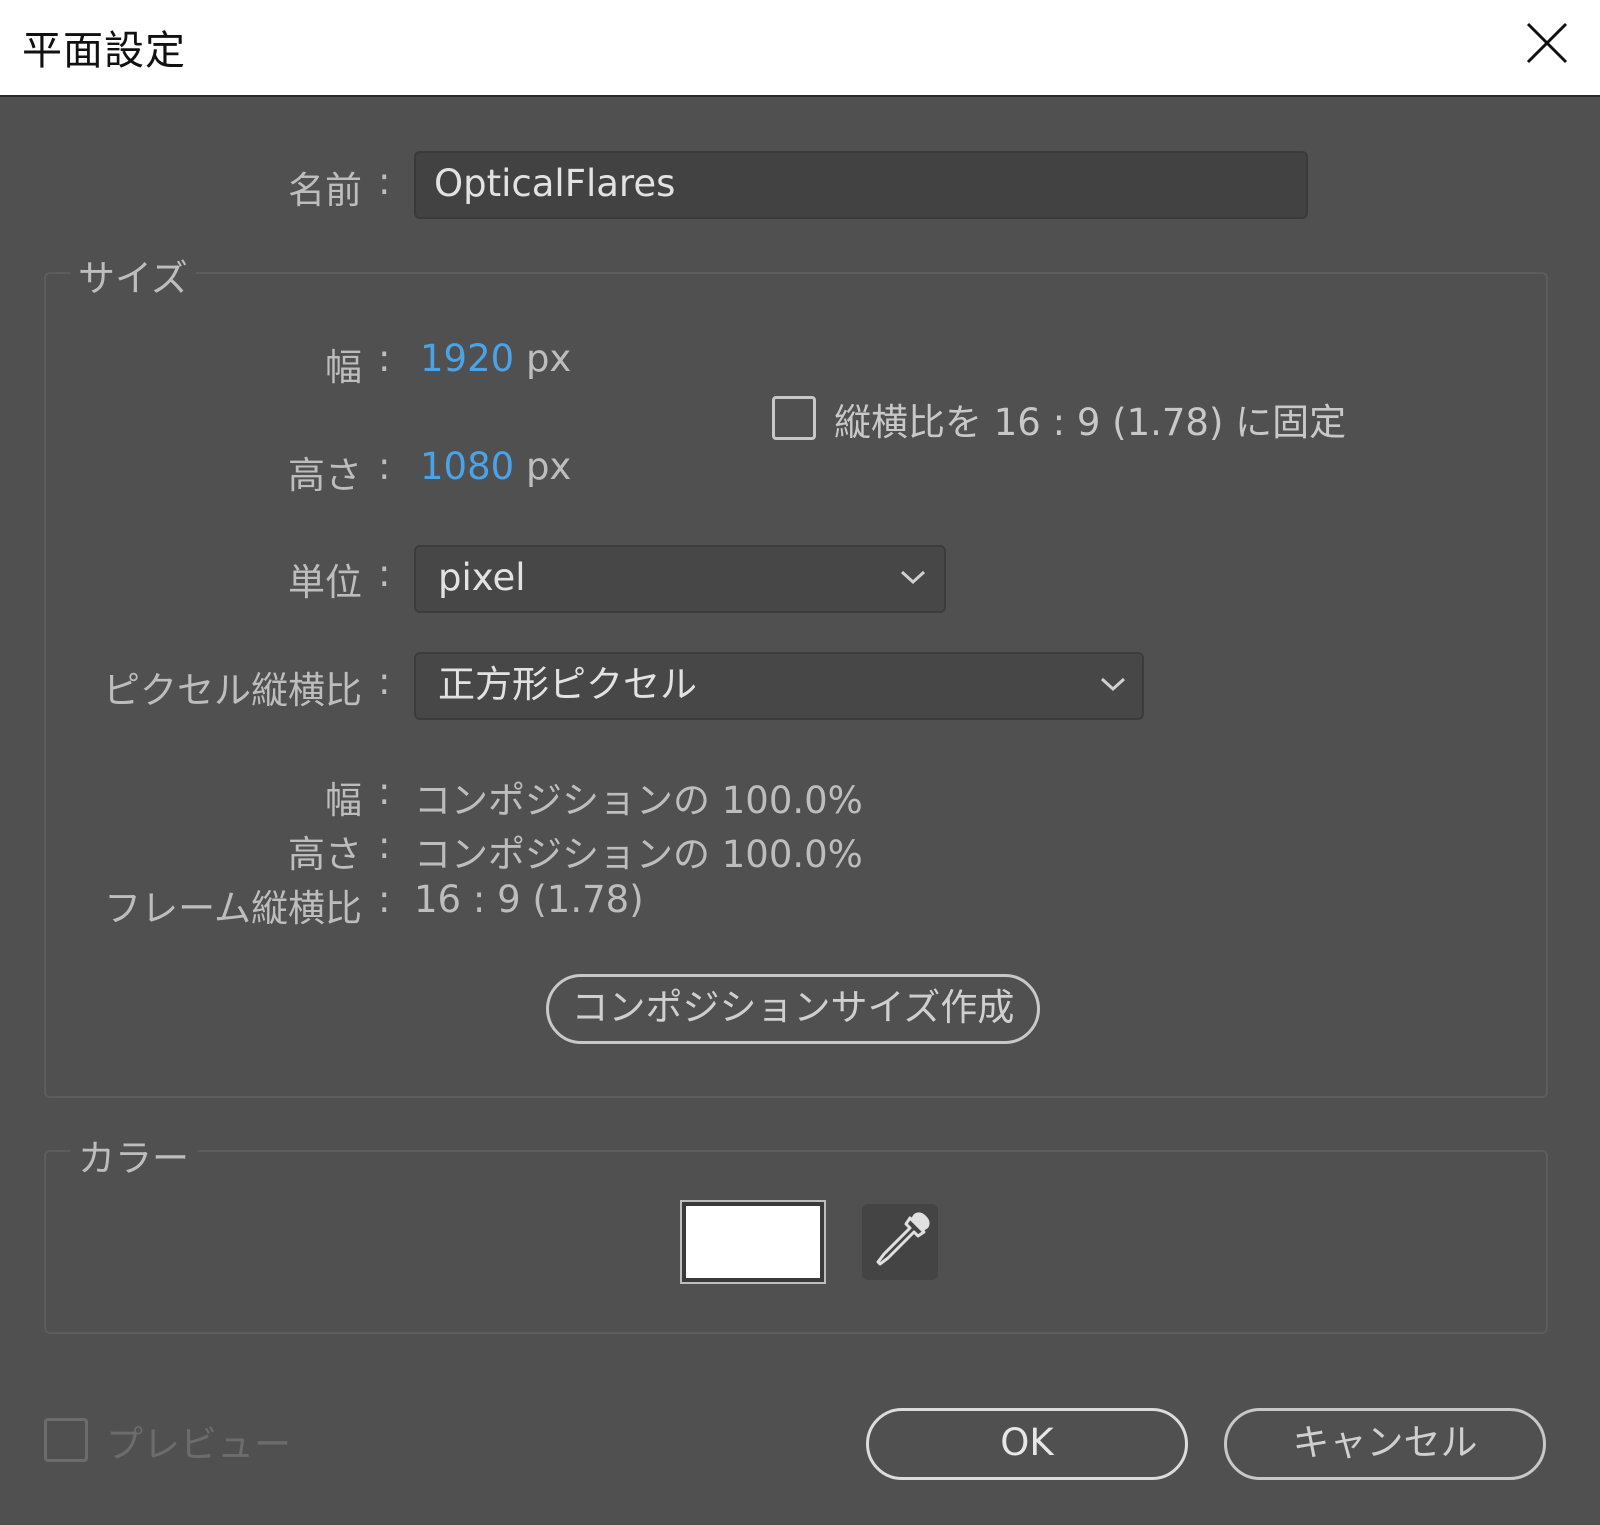  Describe the element at coordinates (384, 791) in the screenshot. I see `info-width-colon: :` at that location.